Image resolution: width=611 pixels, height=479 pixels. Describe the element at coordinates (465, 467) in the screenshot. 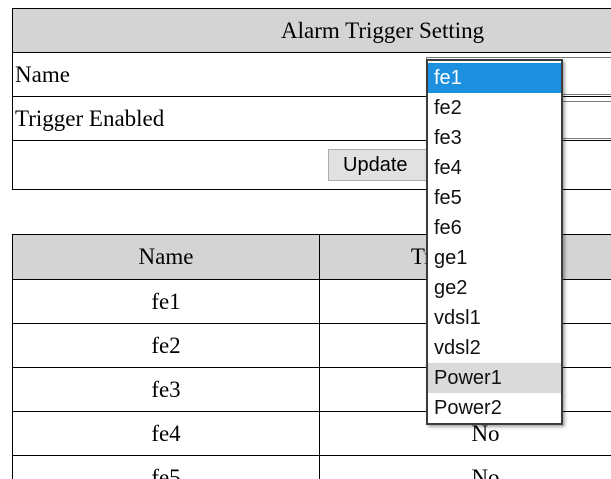

I see `row-trigger: No` at that location.